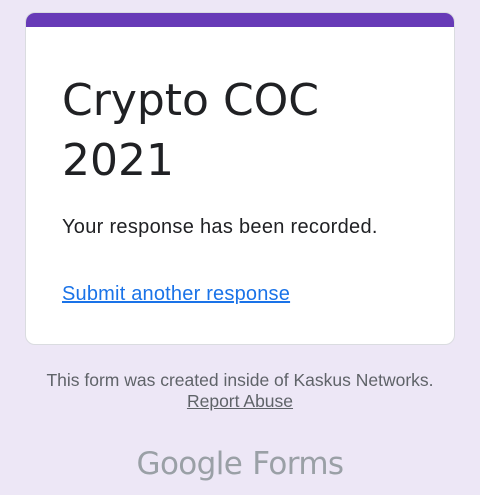 Image resolution: width=480 pixels, height=495 pixels. What do you see at coordinates (240, 20) in the screenshot?
I see `card-accent-bar` at bounding box center [240, 20].